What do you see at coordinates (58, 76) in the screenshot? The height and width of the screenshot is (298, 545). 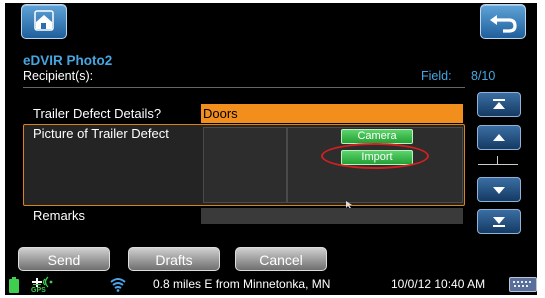 I see `recipient-label: Recipient(s):` at bounding box center [58, 76].